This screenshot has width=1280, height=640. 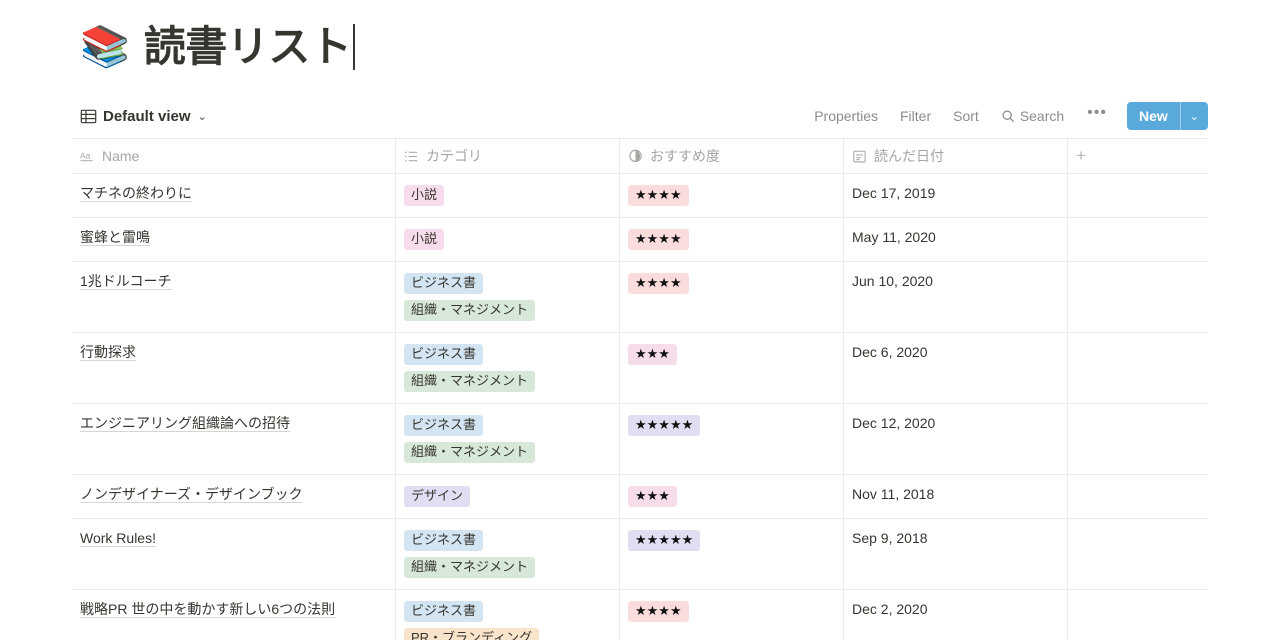 I want to click on cell-name: ノンデザイナーズ・デザインブック, so click(x=234, y=496).